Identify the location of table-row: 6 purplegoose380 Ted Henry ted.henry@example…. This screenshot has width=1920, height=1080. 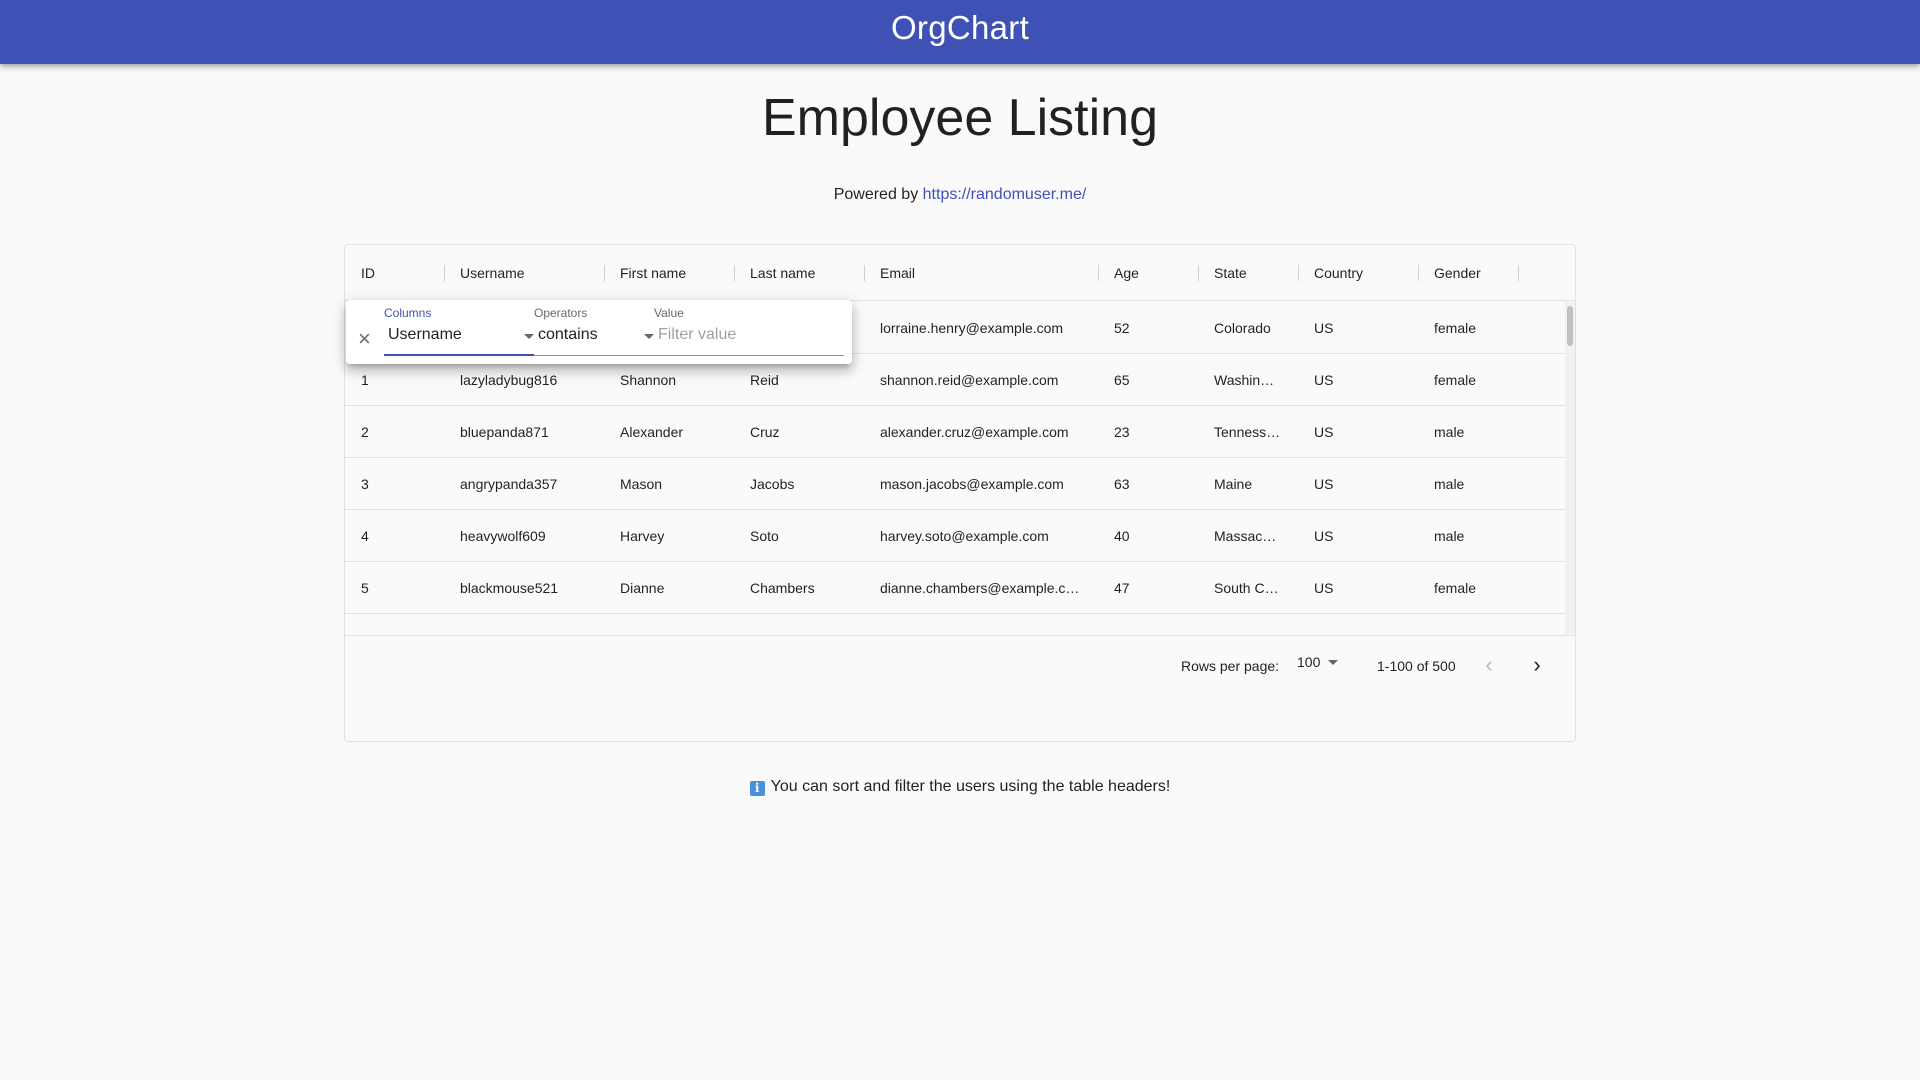
(955, 624).